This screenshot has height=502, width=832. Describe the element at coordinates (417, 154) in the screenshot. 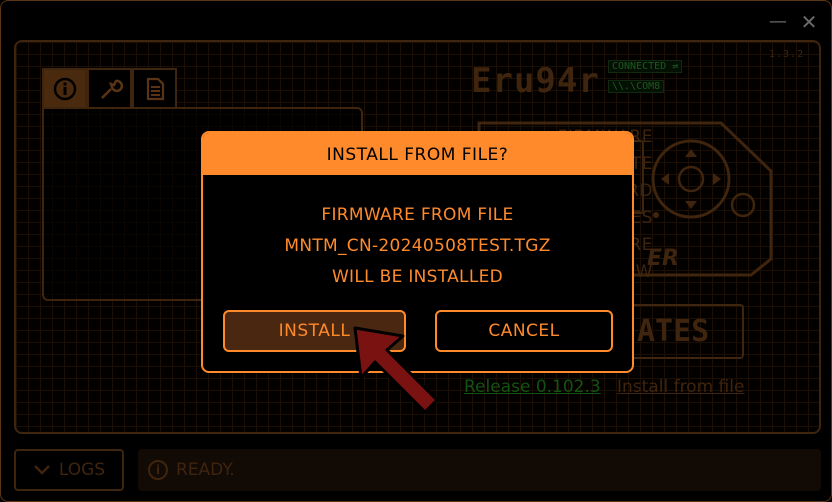

I see `dialog-title: INSTALL FROM FILE?` at that location.